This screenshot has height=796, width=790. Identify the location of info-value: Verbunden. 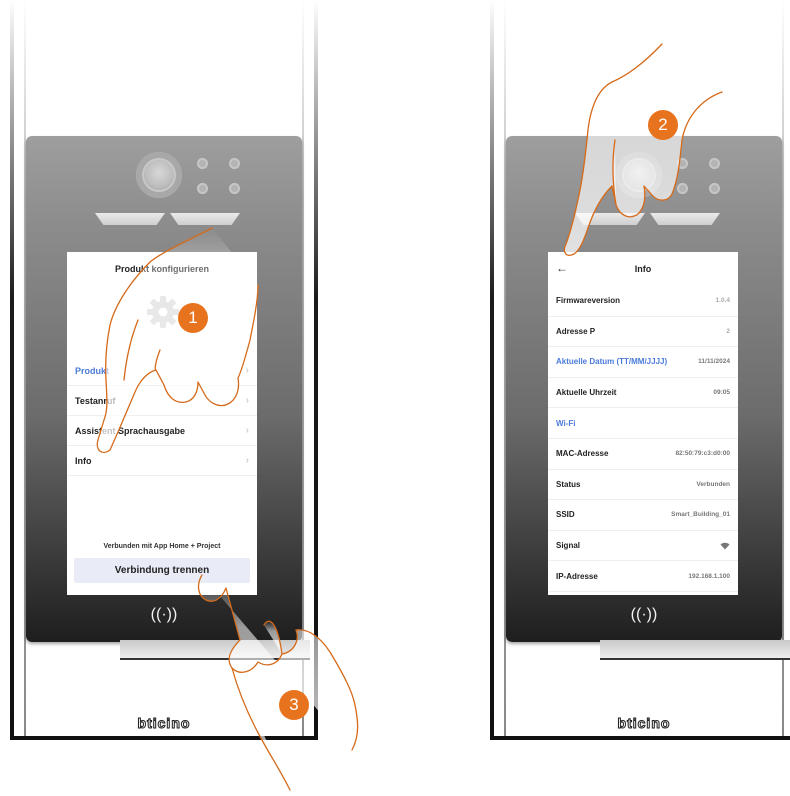
(713, 484).